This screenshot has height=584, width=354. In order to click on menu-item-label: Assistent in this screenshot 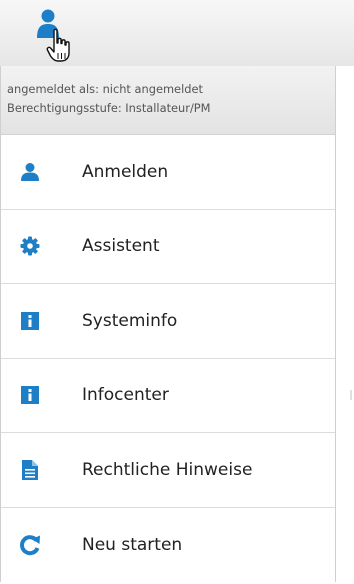, I will do `click(121, 246)`.